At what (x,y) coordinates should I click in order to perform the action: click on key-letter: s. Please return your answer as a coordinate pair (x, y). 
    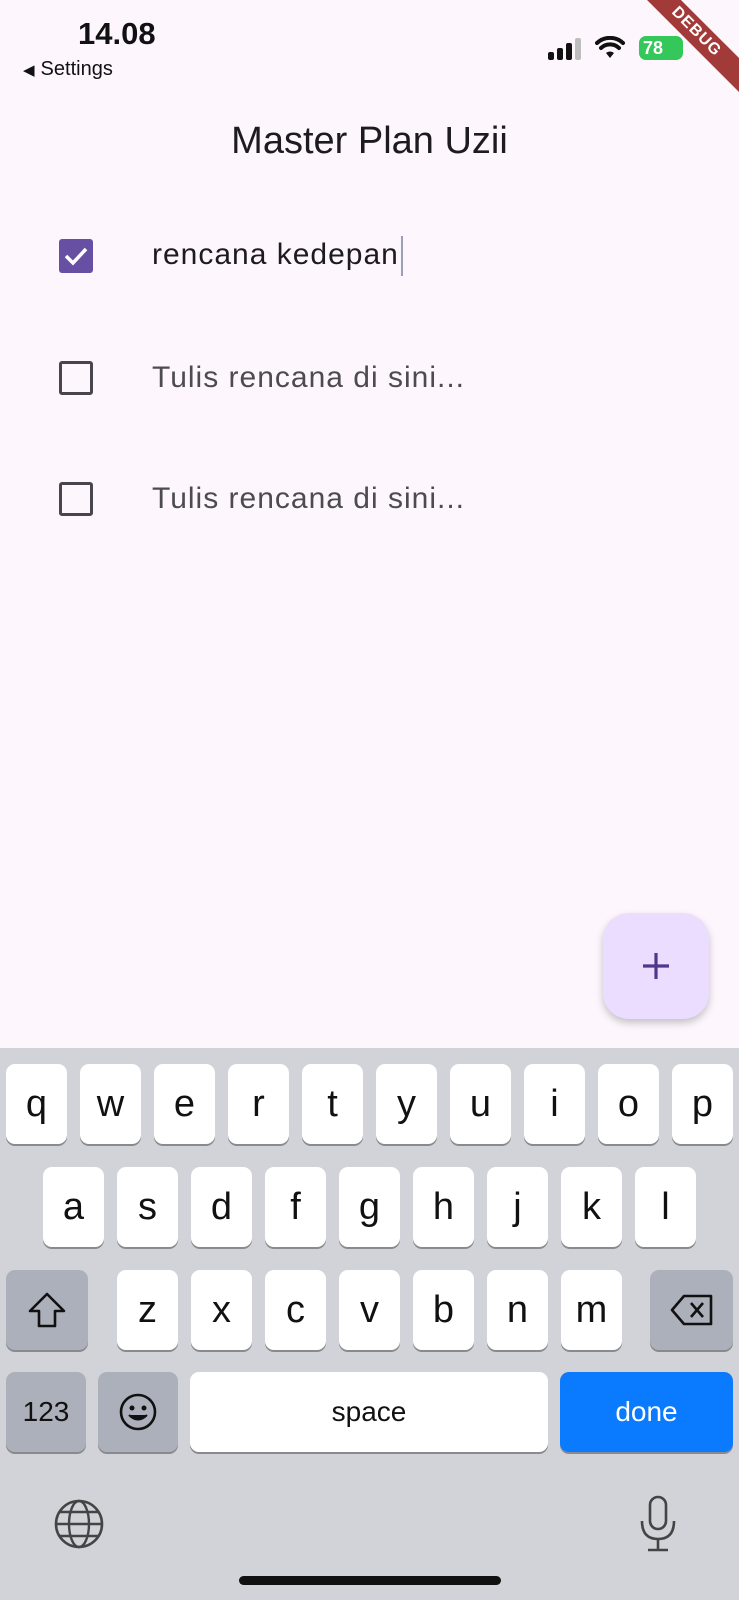
    Looking at the image, I should click on (147, 1207).